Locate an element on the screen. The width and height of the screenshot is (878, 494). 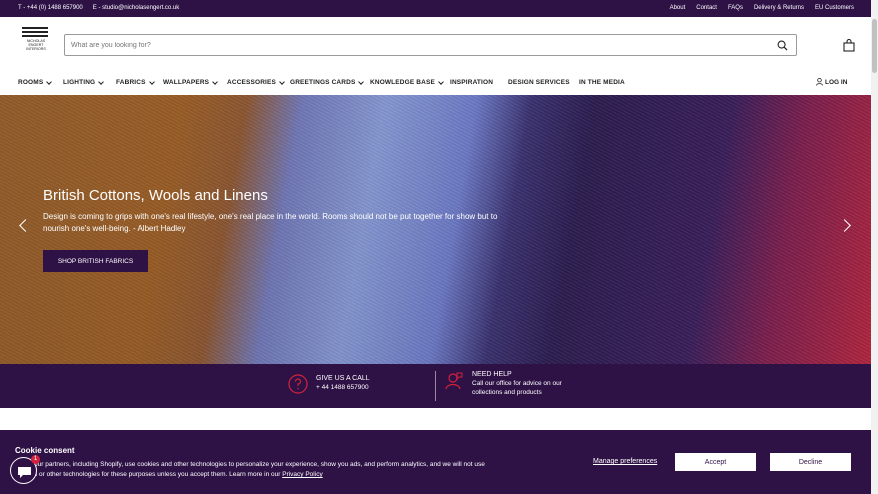
call-text: GIVE US A CALL + 44 1488 657900 is located at coordinates (343, 384).